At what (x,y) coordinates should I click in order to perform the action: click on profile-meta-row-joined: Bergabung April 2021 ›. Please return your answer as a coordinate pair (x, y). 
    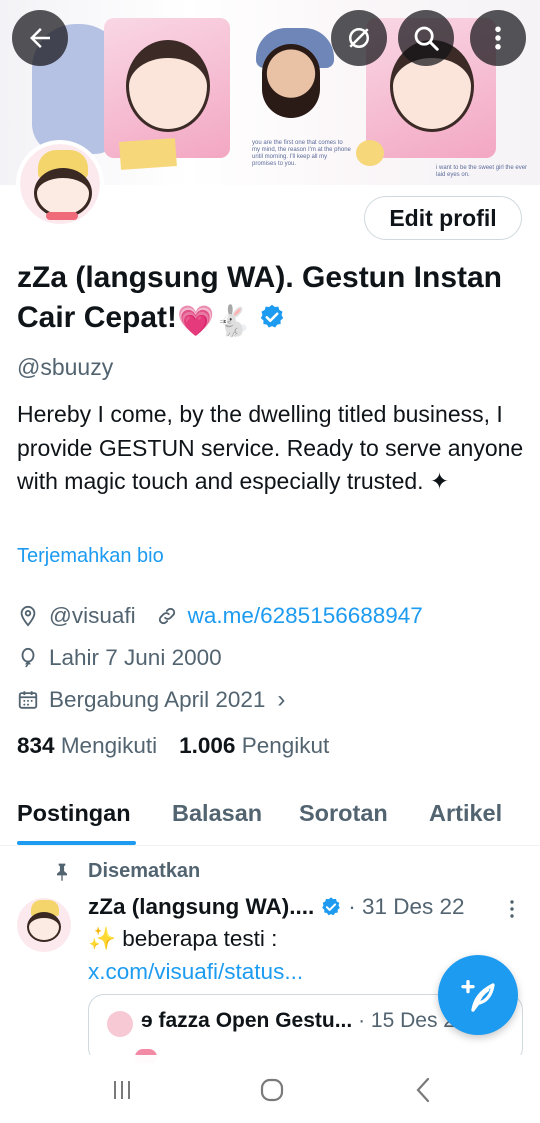
    Looking at the image, I should click on (151, 700).